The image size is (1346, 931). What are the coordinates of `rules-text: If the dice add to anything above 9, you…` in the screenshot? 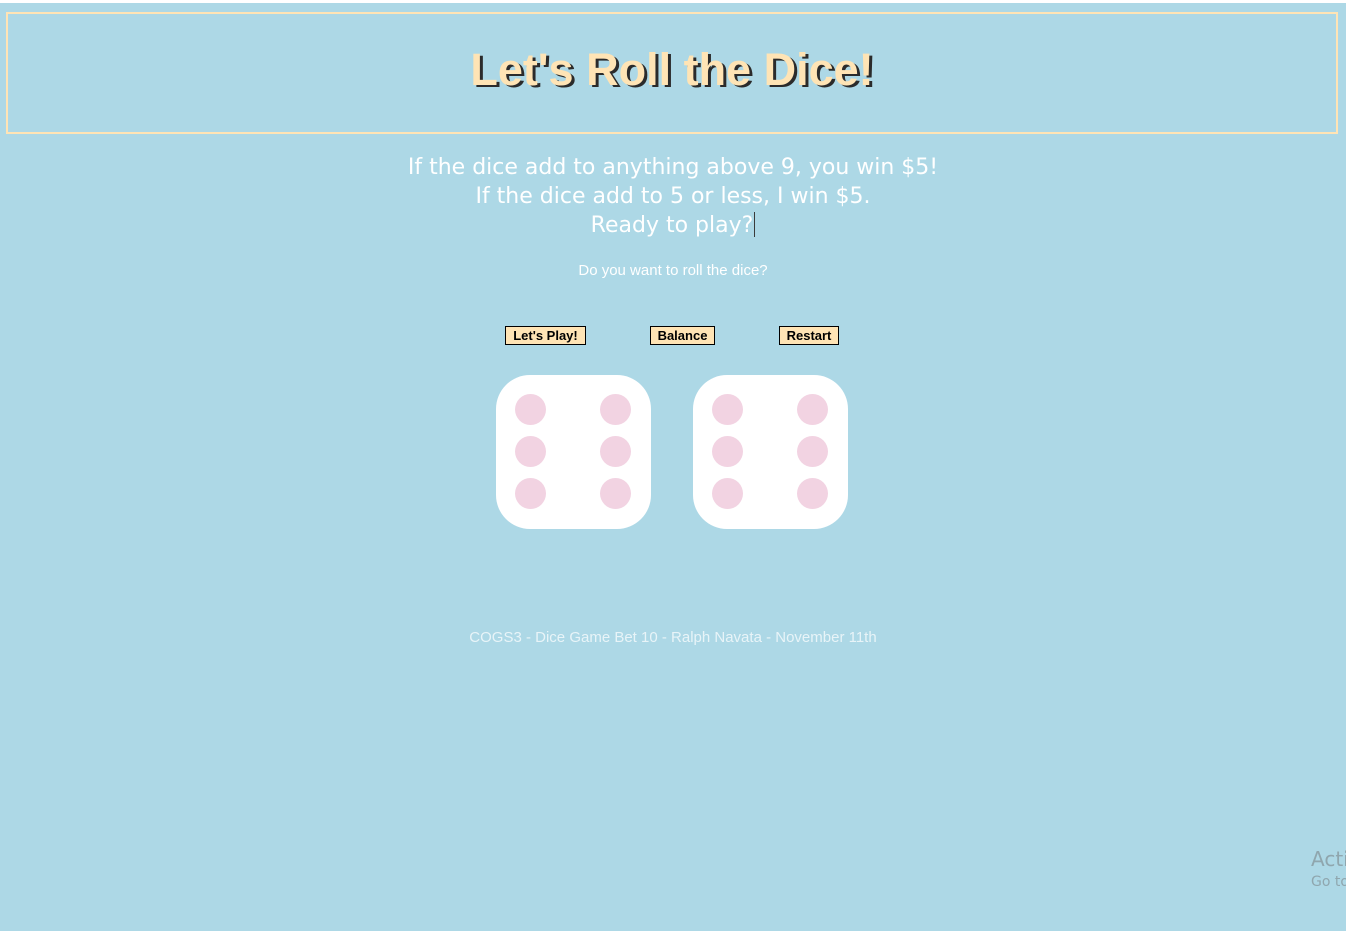 It's located at (673, 196).